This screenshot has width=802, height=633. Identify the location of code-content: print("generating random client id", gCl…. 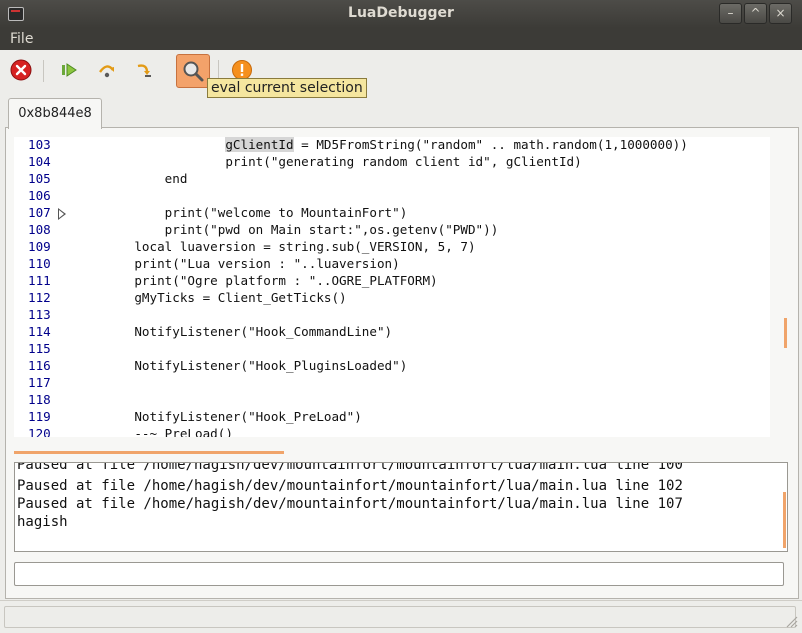
(403, 161).